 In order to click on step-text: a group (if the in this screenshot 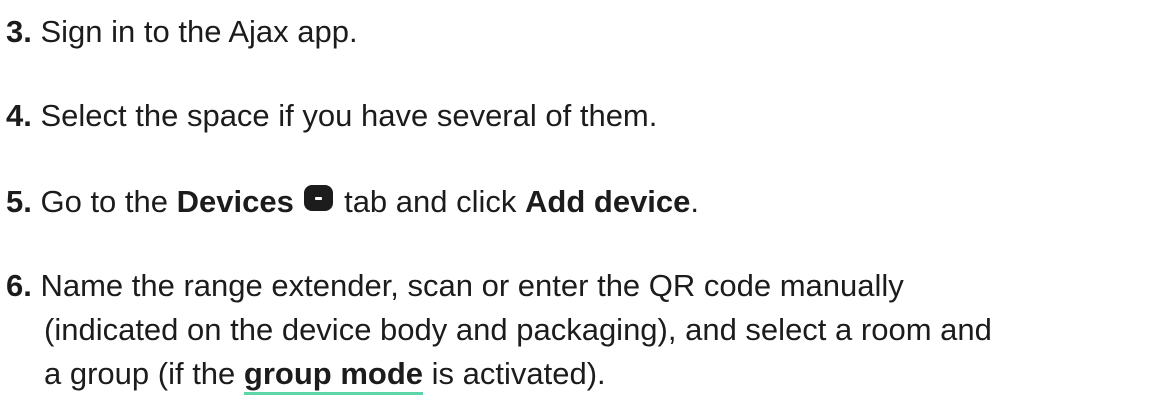, I will do `click(144, 373)`.